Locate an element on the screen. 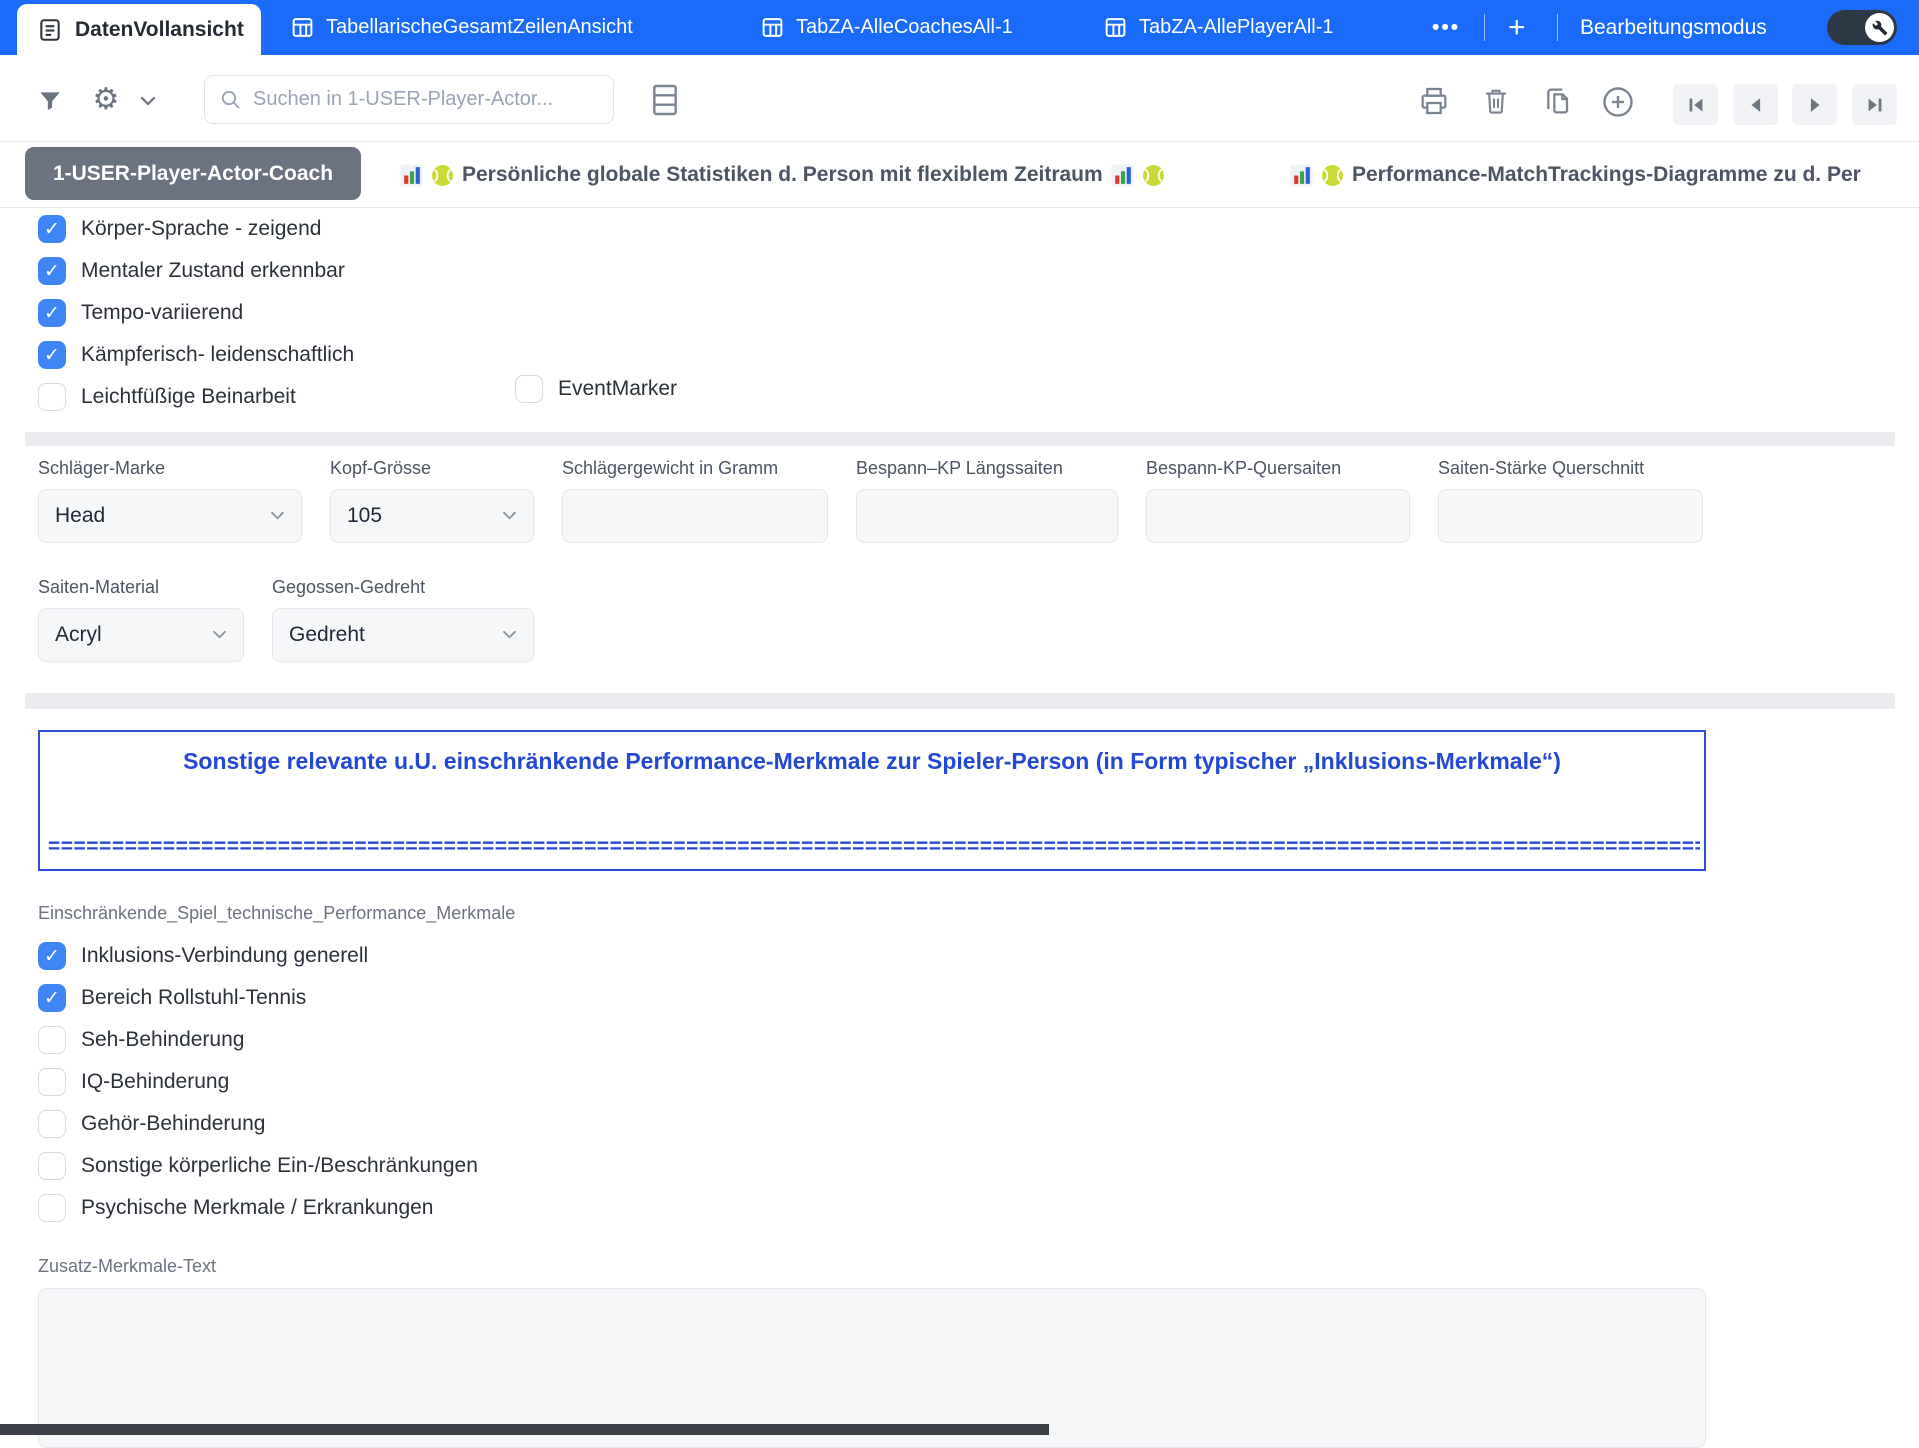 This screenshot has width=1919, height=1448. toolbar: ⚙ is located at coordinates (959, 98).